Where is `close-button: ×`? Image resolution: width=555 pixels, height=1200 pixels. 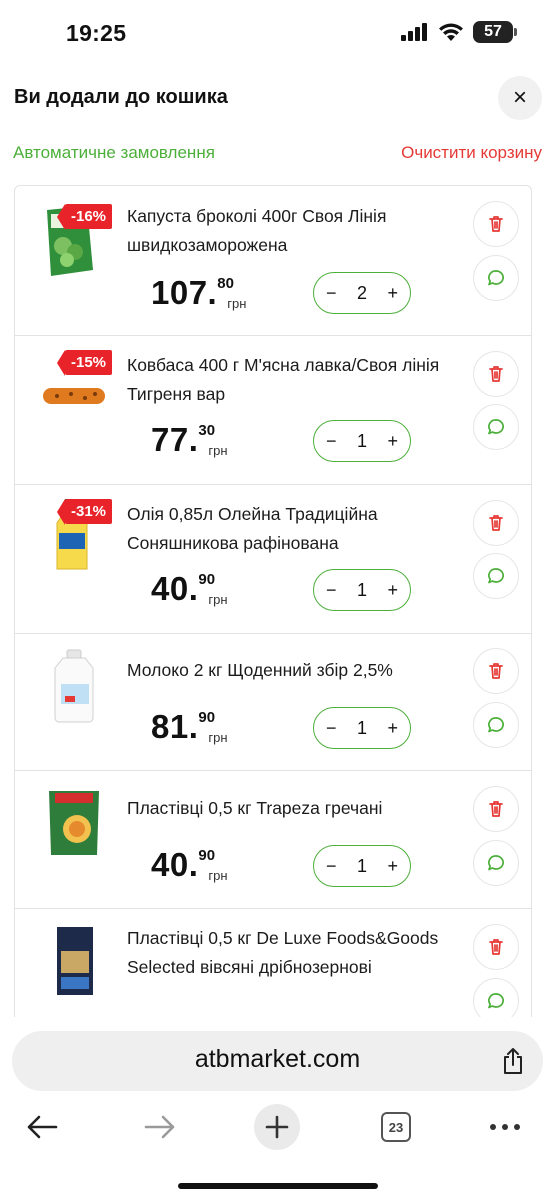 close-button: × is located at coordinates (520, 98).